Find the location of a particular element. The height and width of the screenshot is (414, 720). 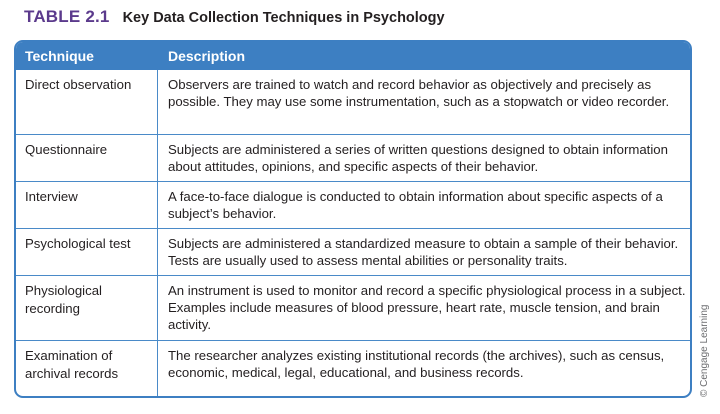

header-technique: Technique is located at coordinates (59, 56).